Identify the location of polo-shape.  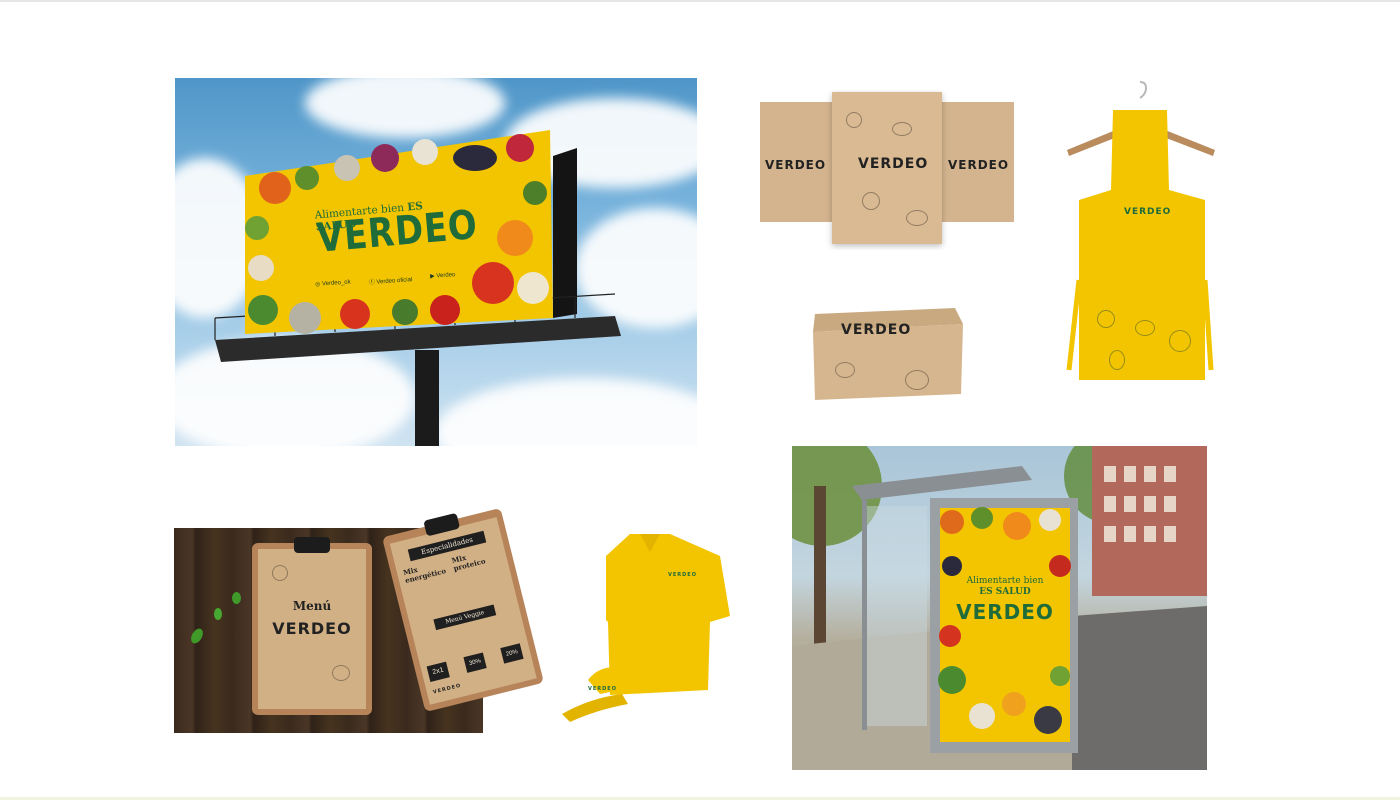
(646, 628).